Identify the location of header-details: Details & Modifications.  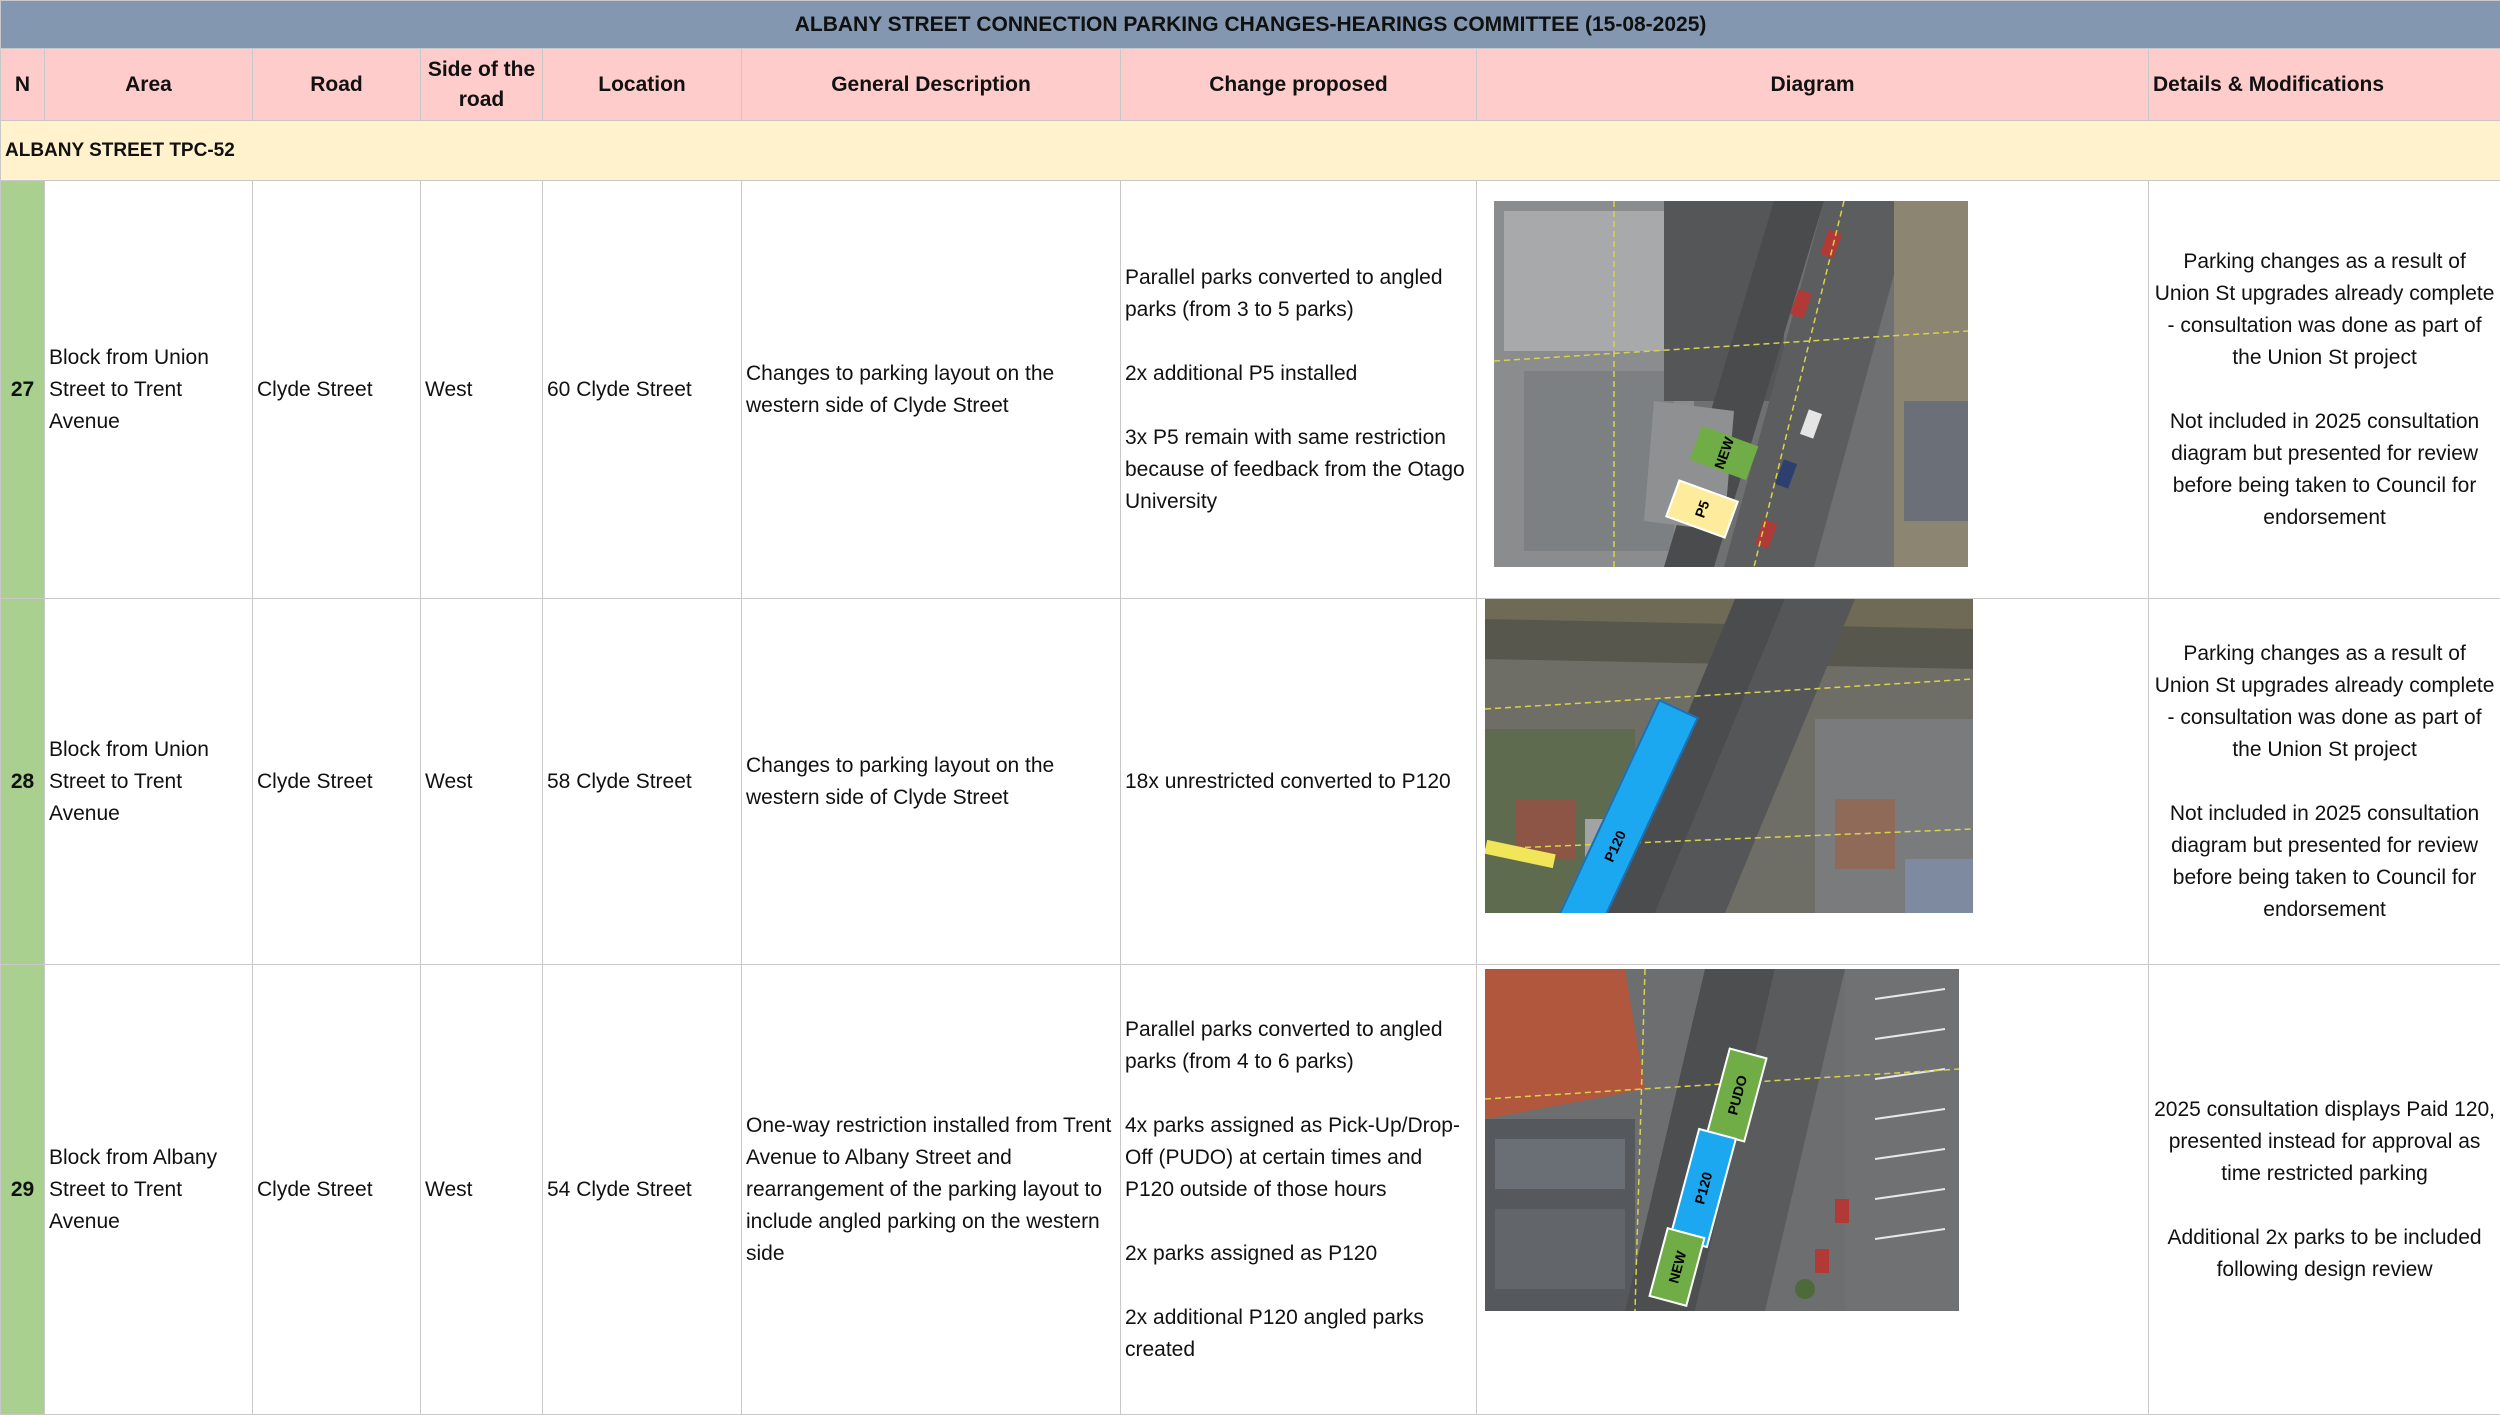
(2324, 85).